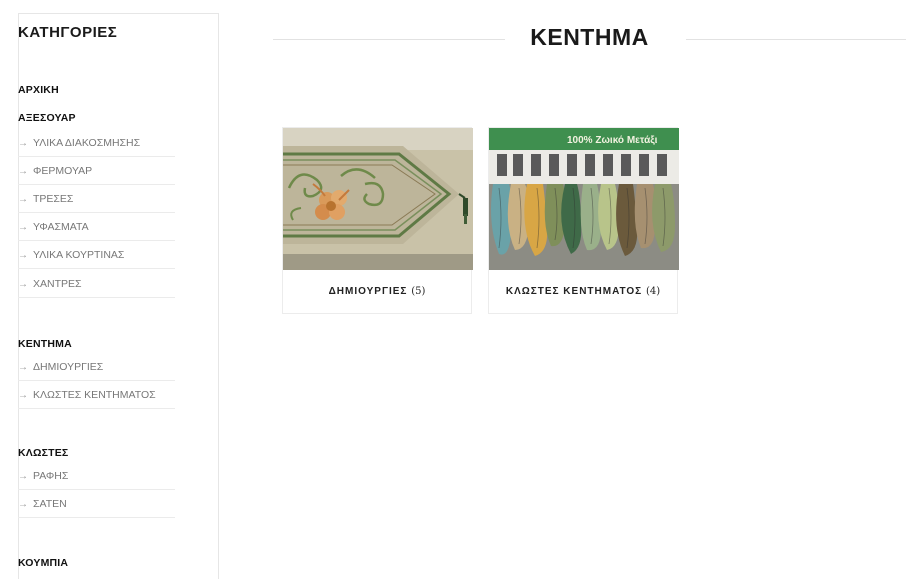 The height and width of the screenshot is (579, 906). I want to click on category-card-label: ΔΗΜΙΟΥΡΓΙΕΣ (5), so click(377, 291).